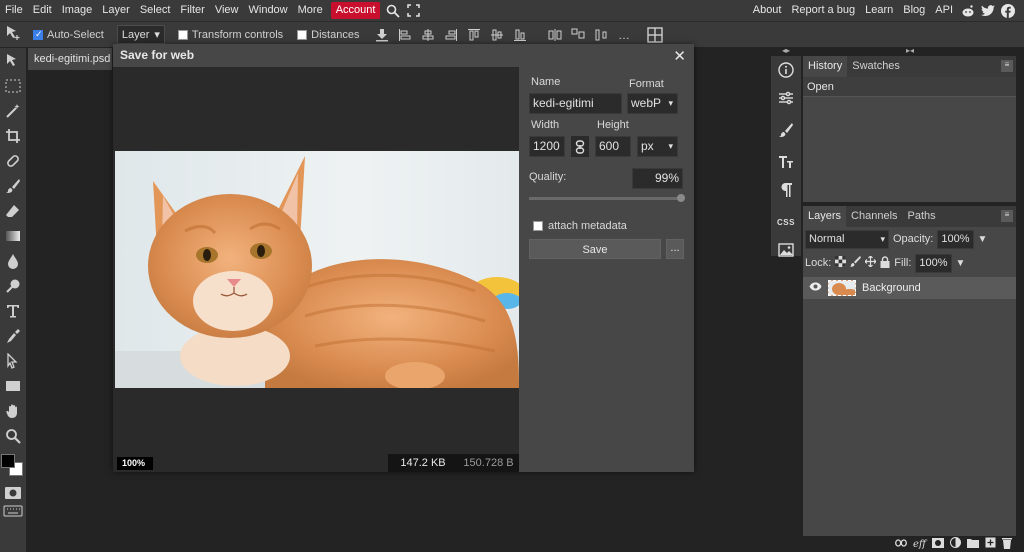 The image size is (1024, 552). I want to click on twitter-icon, so click(988, 10).